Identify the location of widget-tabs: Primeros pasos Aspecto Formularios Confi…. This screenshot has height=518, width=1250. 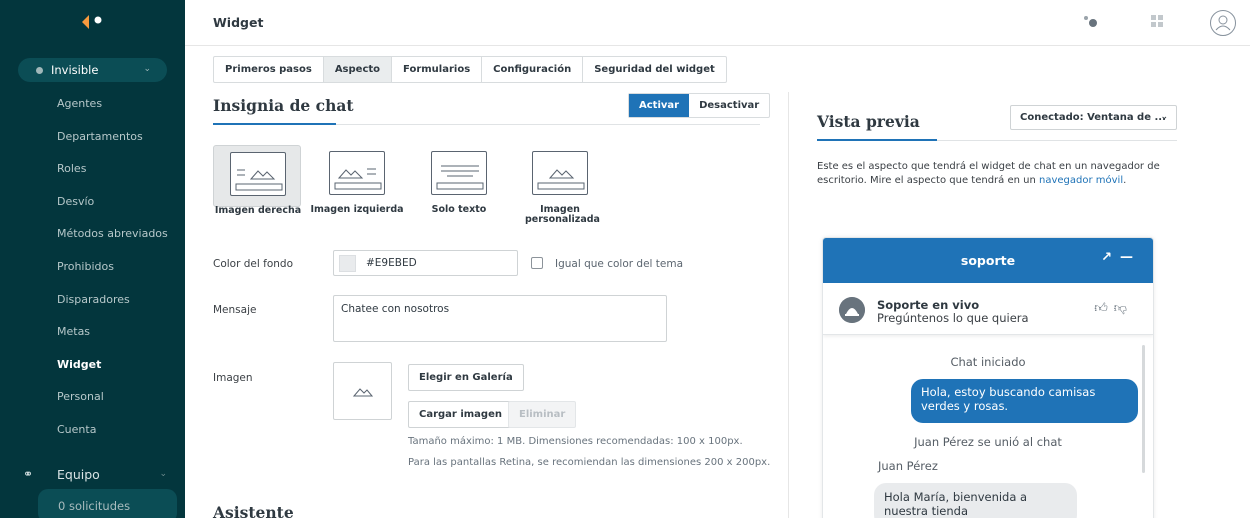
(470, 69).